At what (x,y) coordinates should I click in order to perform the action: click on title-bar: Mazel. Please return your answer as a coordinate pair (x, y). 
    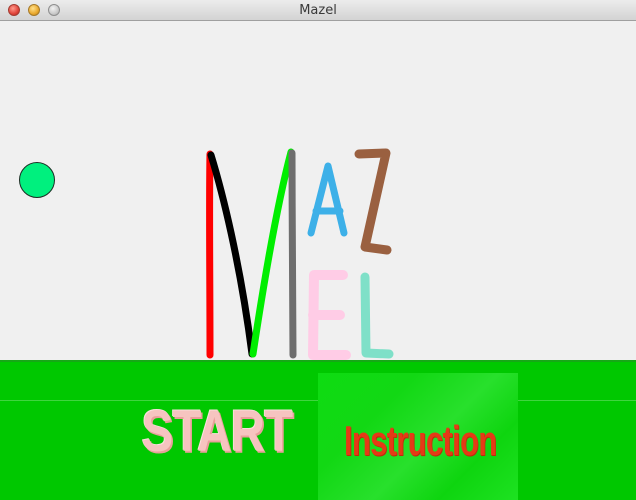
    Looking at the image, I should click on (318, 10).